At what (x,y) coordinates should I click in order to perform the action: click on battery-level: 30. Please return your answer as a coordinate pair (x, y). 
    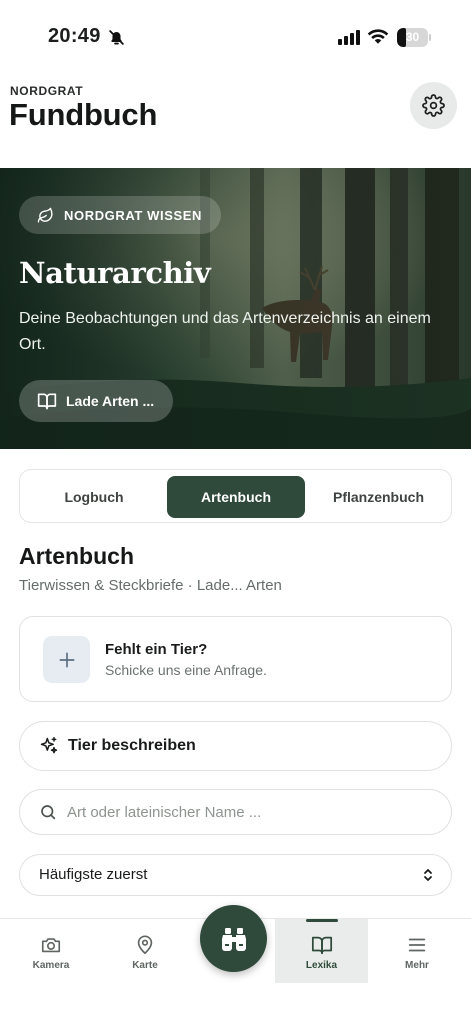
    Looking at the image, I should click on (412, 37).